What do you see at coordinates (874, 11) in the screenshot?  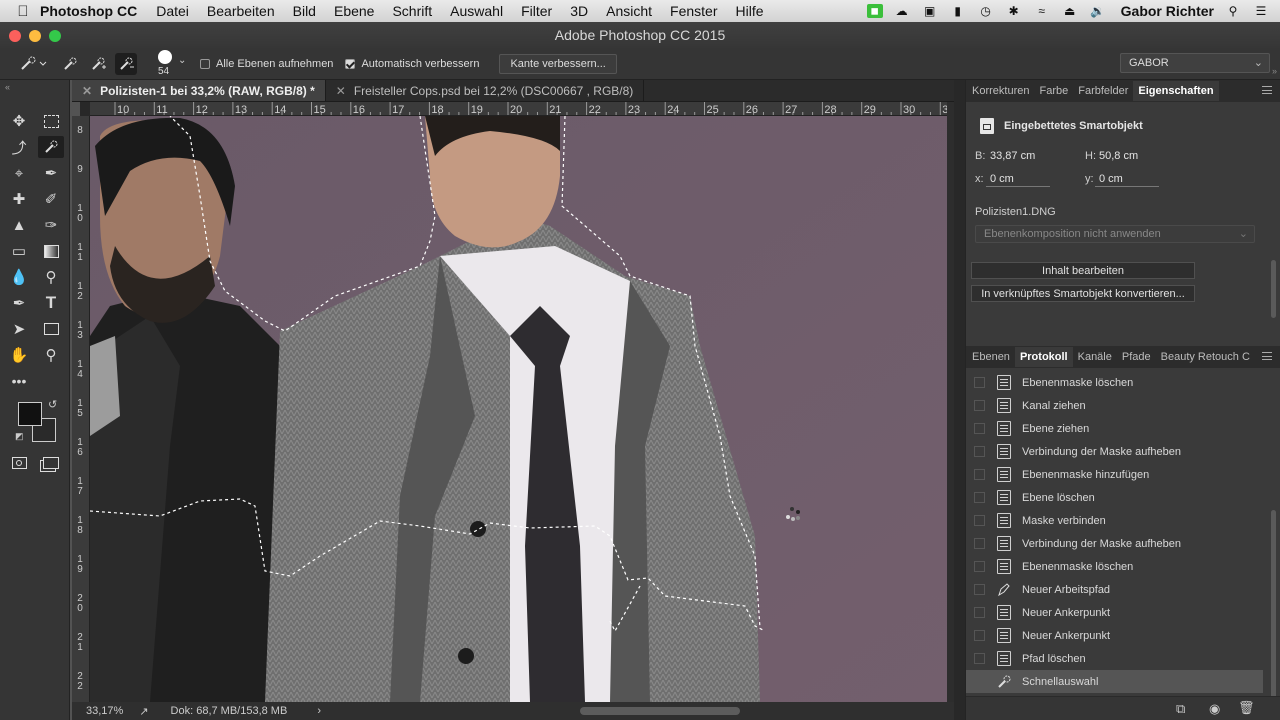 I see `photoshop-badge-icon: ◼` at bounding box center [874, 11].